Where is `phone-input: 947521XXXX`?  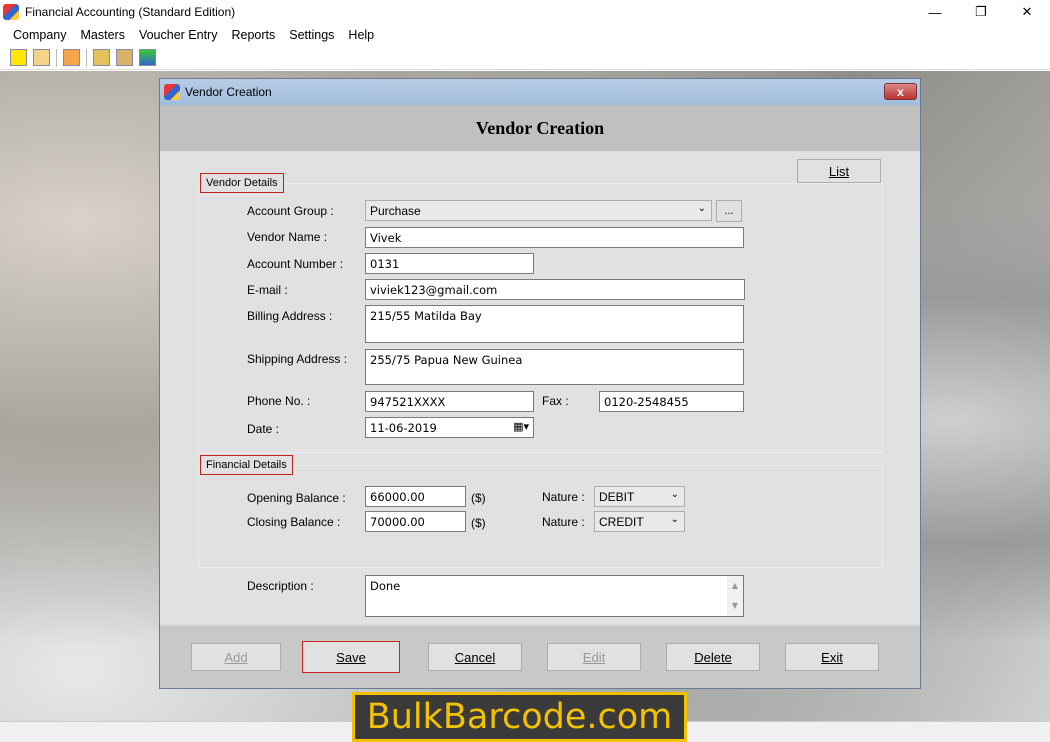
phone-input: 947521XXXX is located at coordinates (449, 401).